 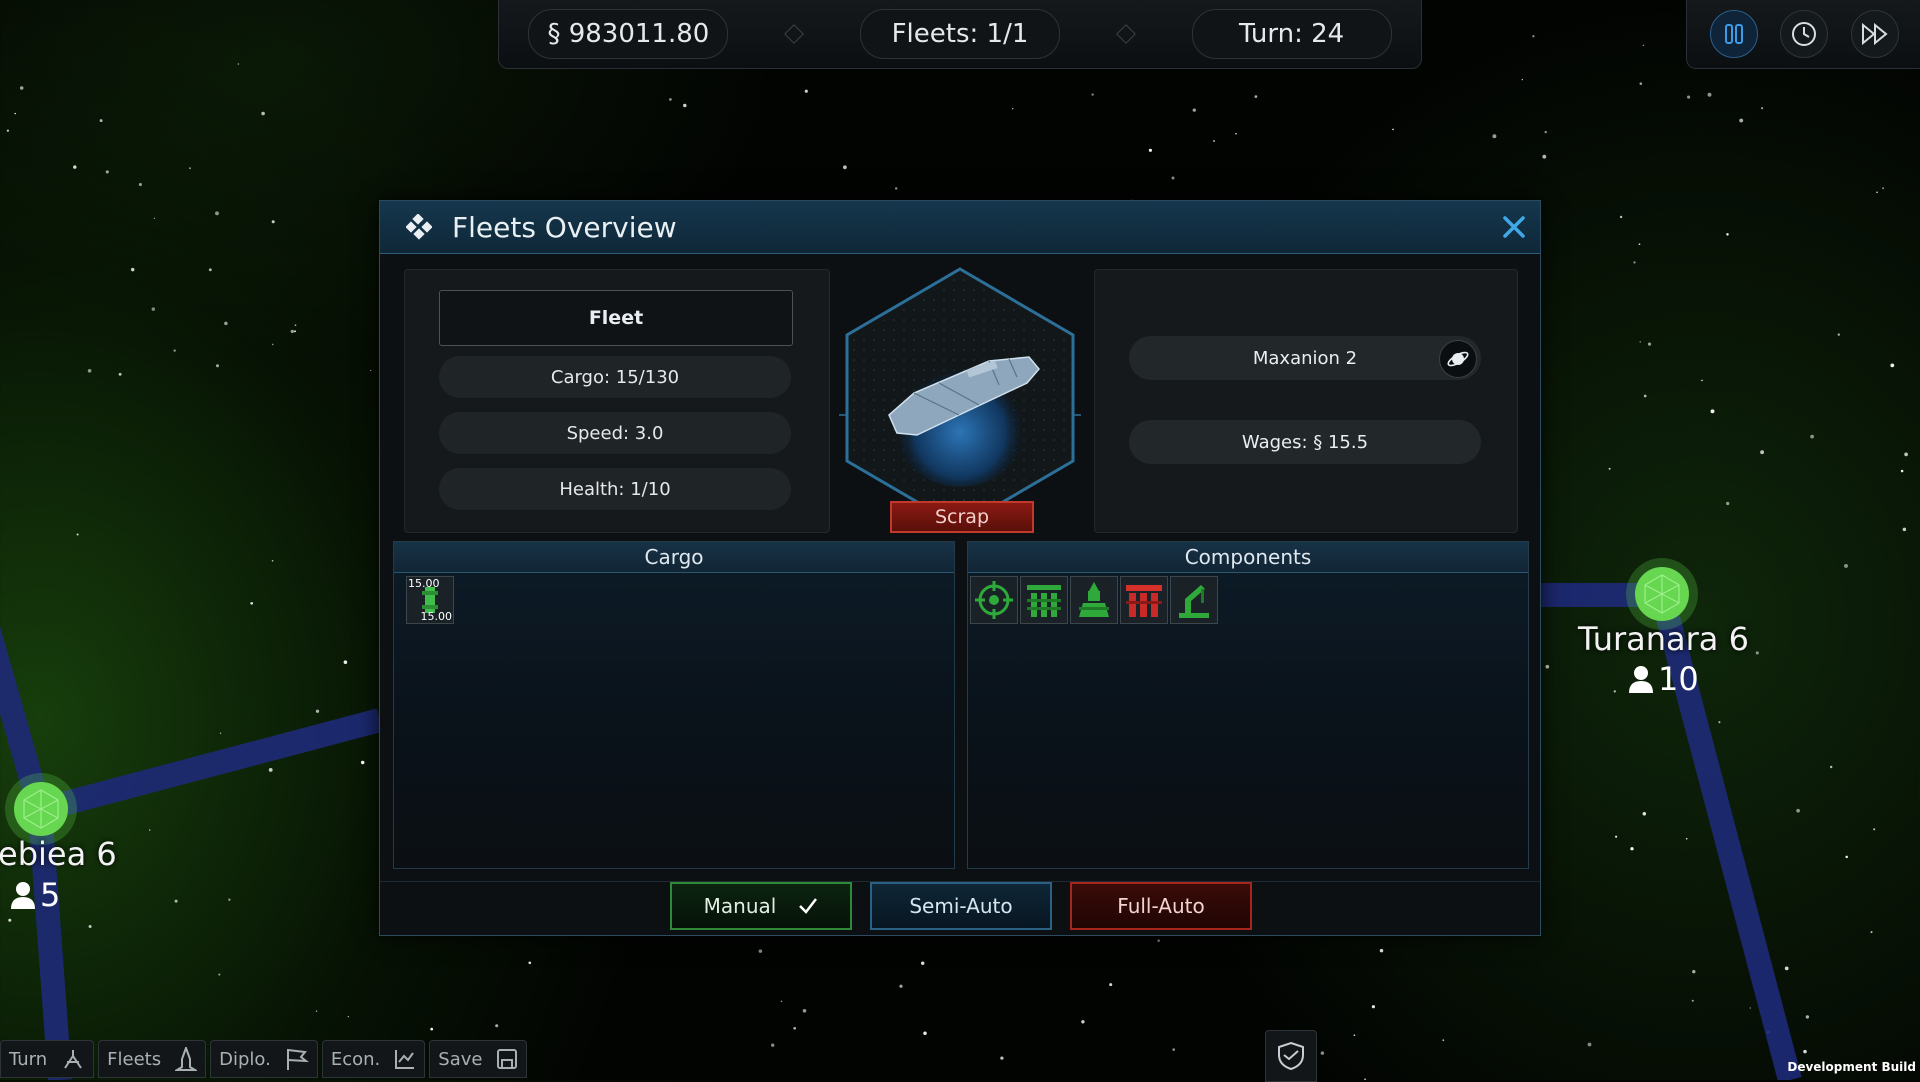 I want to click on ship-preview, so click(x=960, y=397).